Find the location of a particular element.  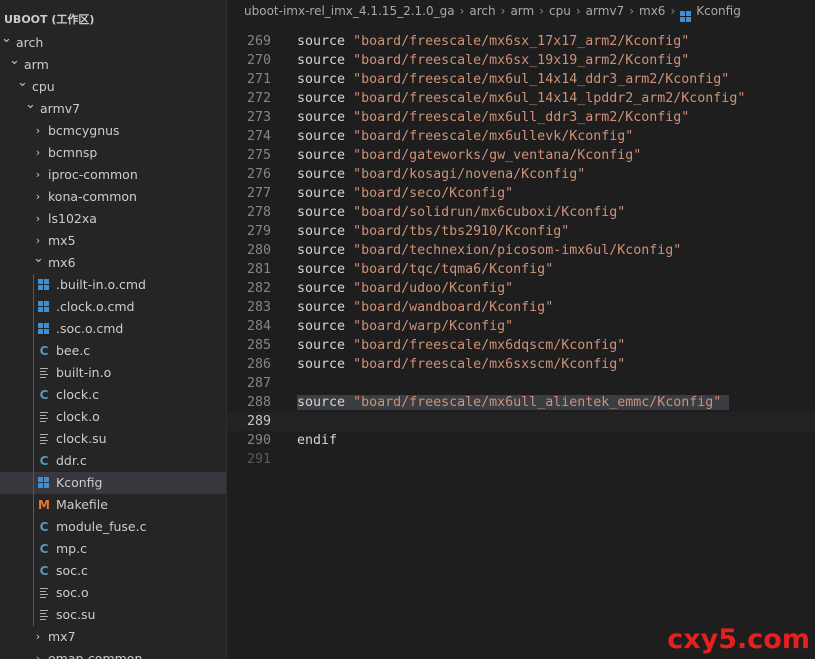

code-line: 283 source "board/wandboard/Kconfig" is located at coordinates (521, 307).